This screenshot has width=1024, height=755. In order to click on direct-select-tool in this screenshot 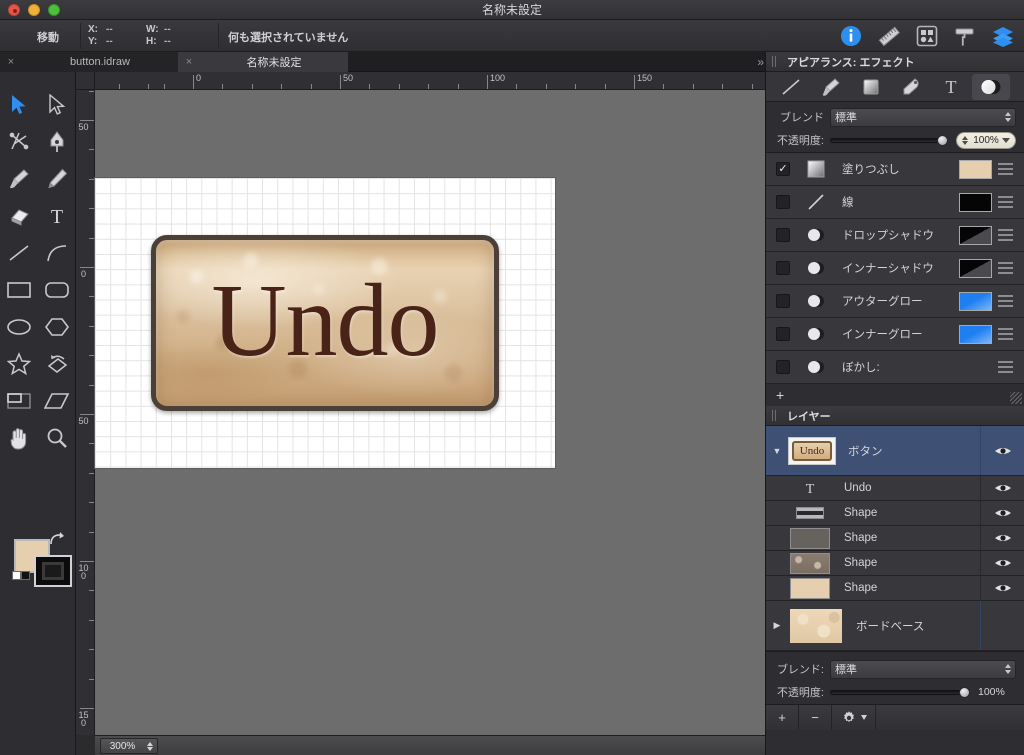, I will do `click(57, 104)`.